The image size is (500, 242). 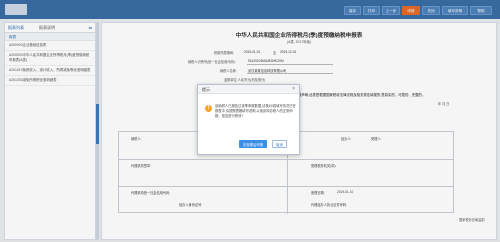 I want to click on cancel-button: 取消, so click(x=279, y=144).